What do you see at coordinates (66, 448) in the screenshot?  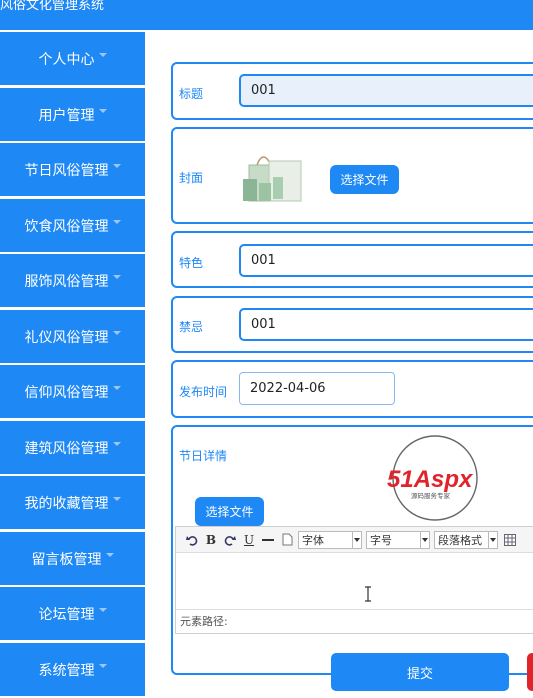 I see `sidebar-item-label: 建筑风俗管理` at bounding box center [66, 448].